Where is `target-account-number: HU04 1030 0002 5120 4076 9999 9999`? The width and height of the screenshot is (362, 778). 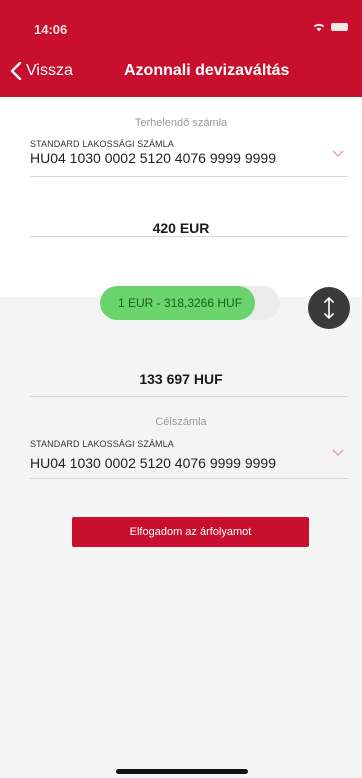 target-account-number: HU04 1030 0002 5120 4076 9999 9999 is located at coordinates (153, 463).